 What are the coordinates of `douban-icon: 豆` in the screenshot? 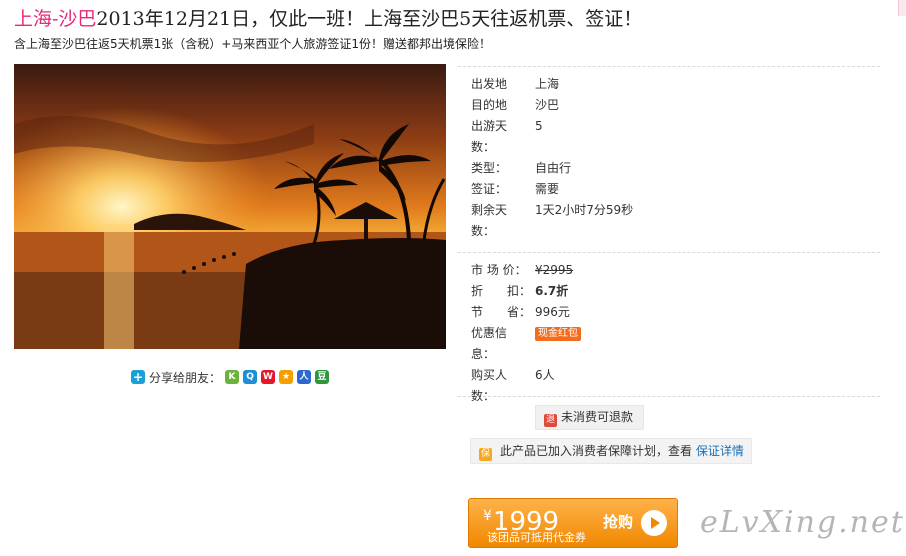 It's located at (322, 377).